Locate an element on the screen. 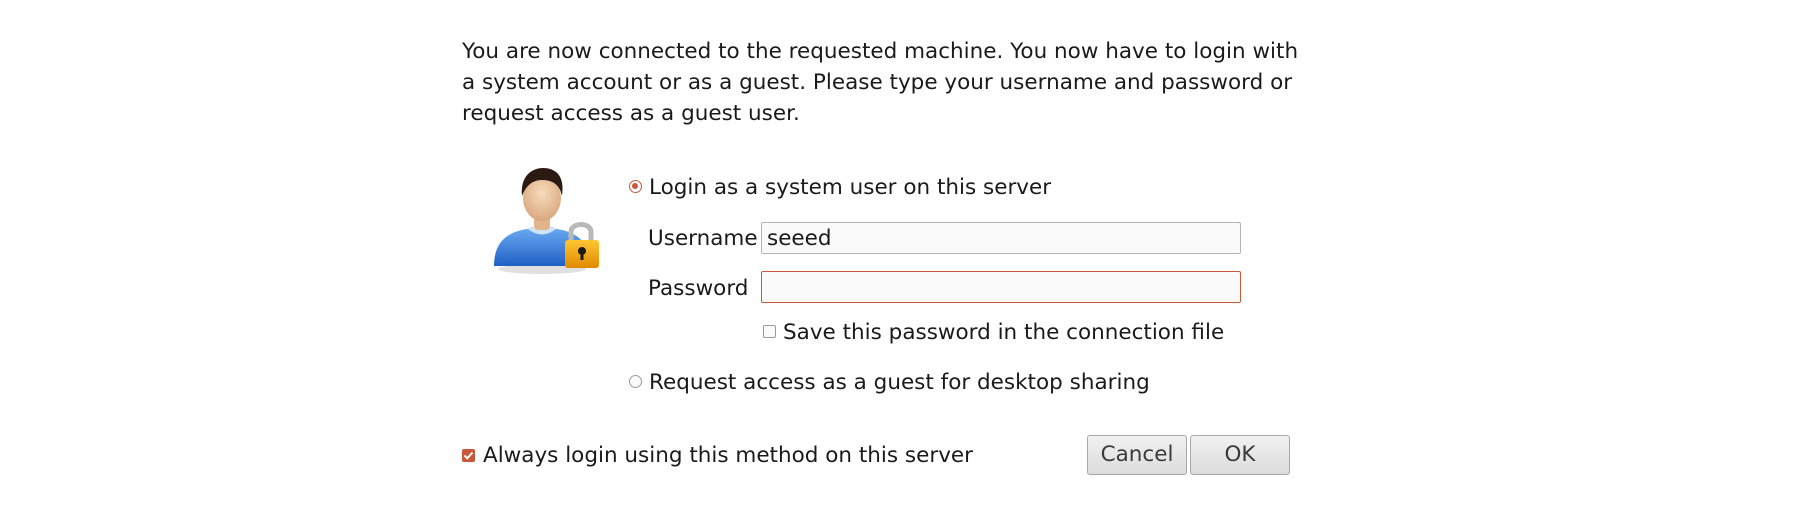  username-input is located at coordinates (1001, 238).